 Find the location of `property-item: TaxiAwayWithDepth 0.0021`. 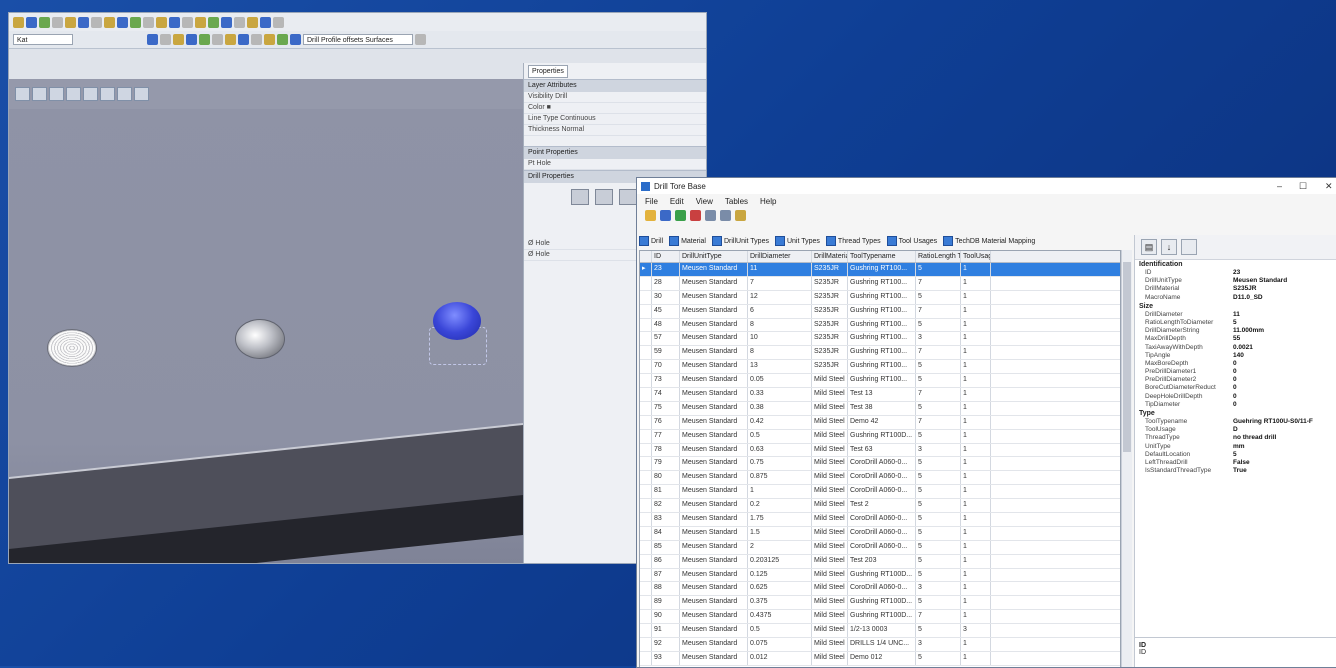

property-item: TaxiAwayWithDepth 0.0021 is located at coordinates (1235, 348).